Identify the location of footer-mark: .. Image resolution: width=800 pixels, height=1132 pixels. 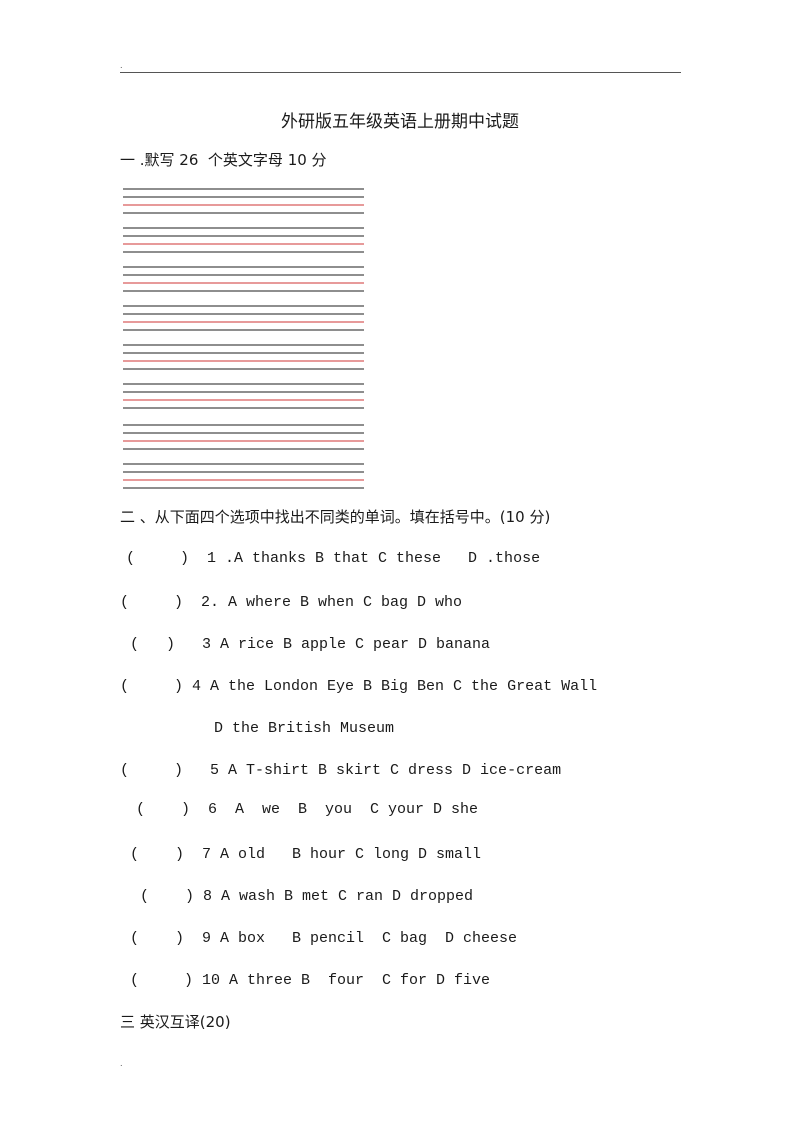
(121, 1063).